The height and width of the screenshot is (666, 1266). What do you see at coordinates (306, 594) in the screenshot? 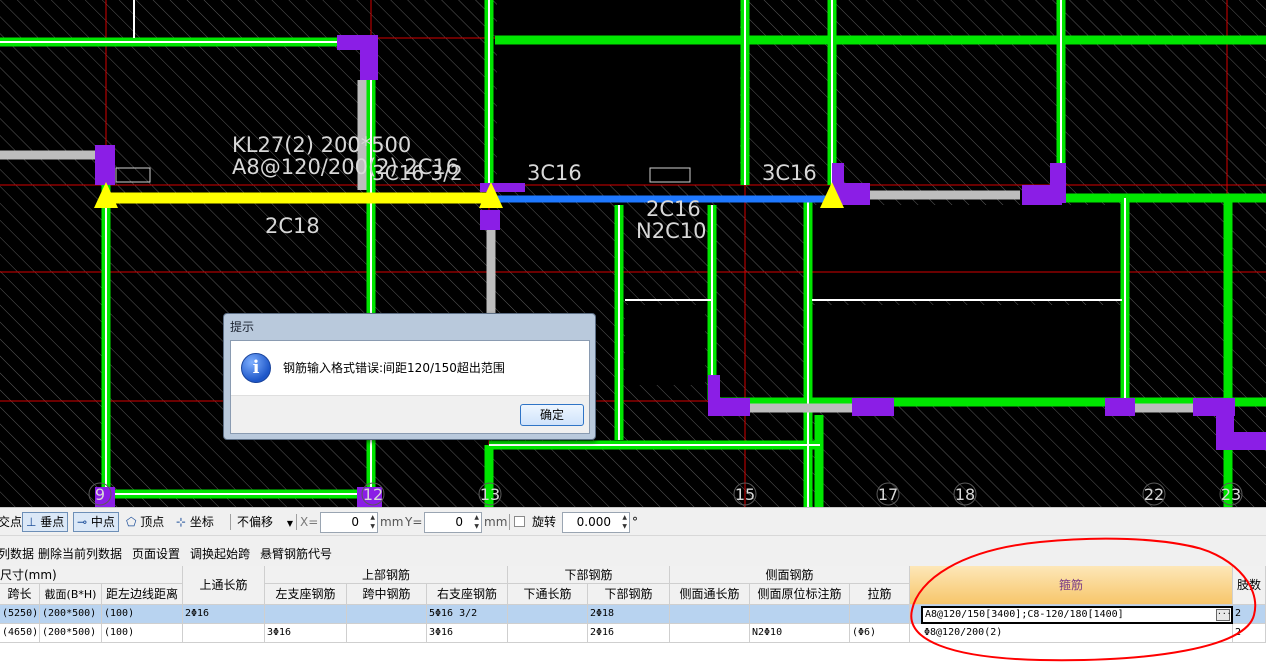
I see `header-left-seat: 左支座钢筋` at bounding box center [306, 594].